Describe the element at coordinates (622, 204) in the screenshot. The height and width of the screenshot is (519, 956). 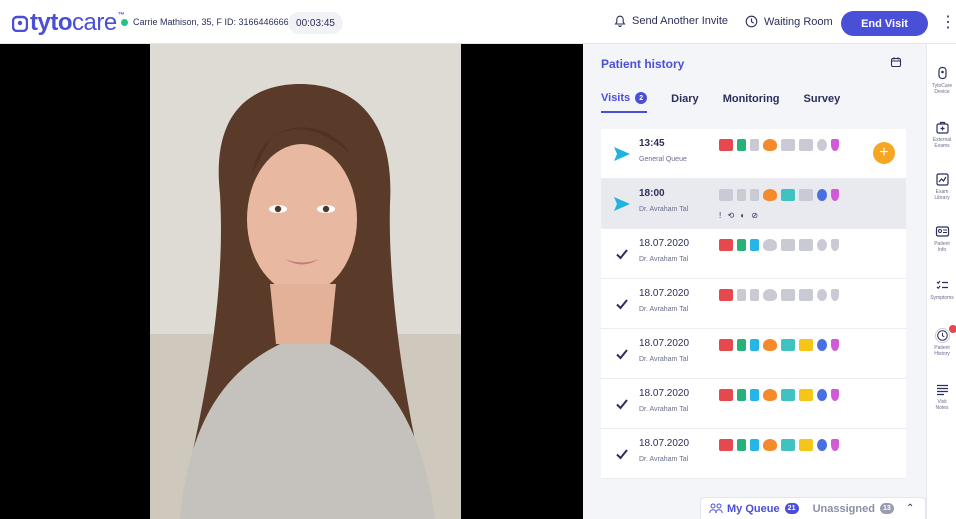
I see `send-arrow-icon` at that location.